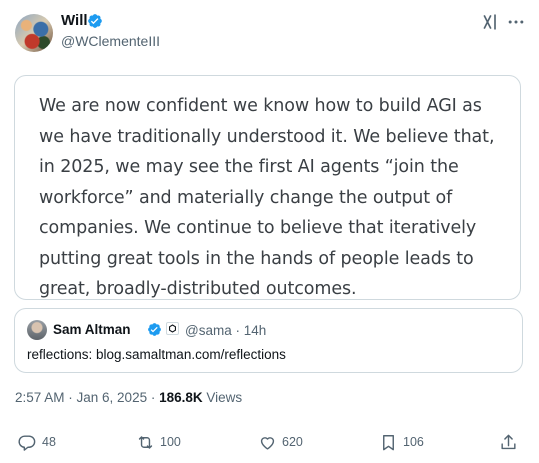 The image size is (539, 463). Describe the element at coordinates (401, 442) in the screenshot. I see `bookmark-button: 106` at that location.